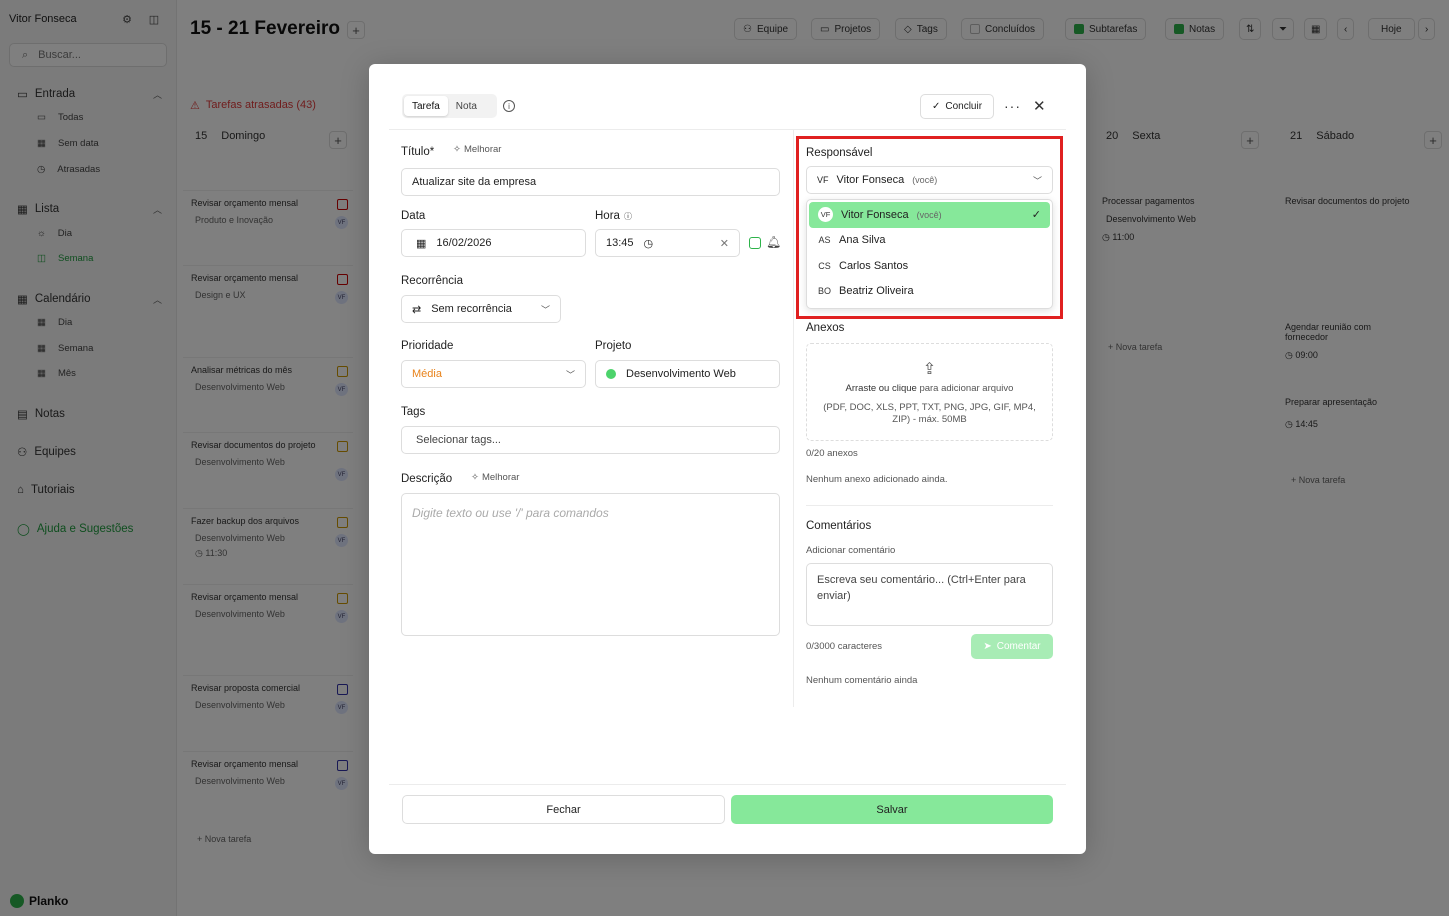 The image size is (1449, 916). What do you see at coordinates (427, 479) in the screenshot?
I see `description-label: Descrição` at bounding box center [427, 479].